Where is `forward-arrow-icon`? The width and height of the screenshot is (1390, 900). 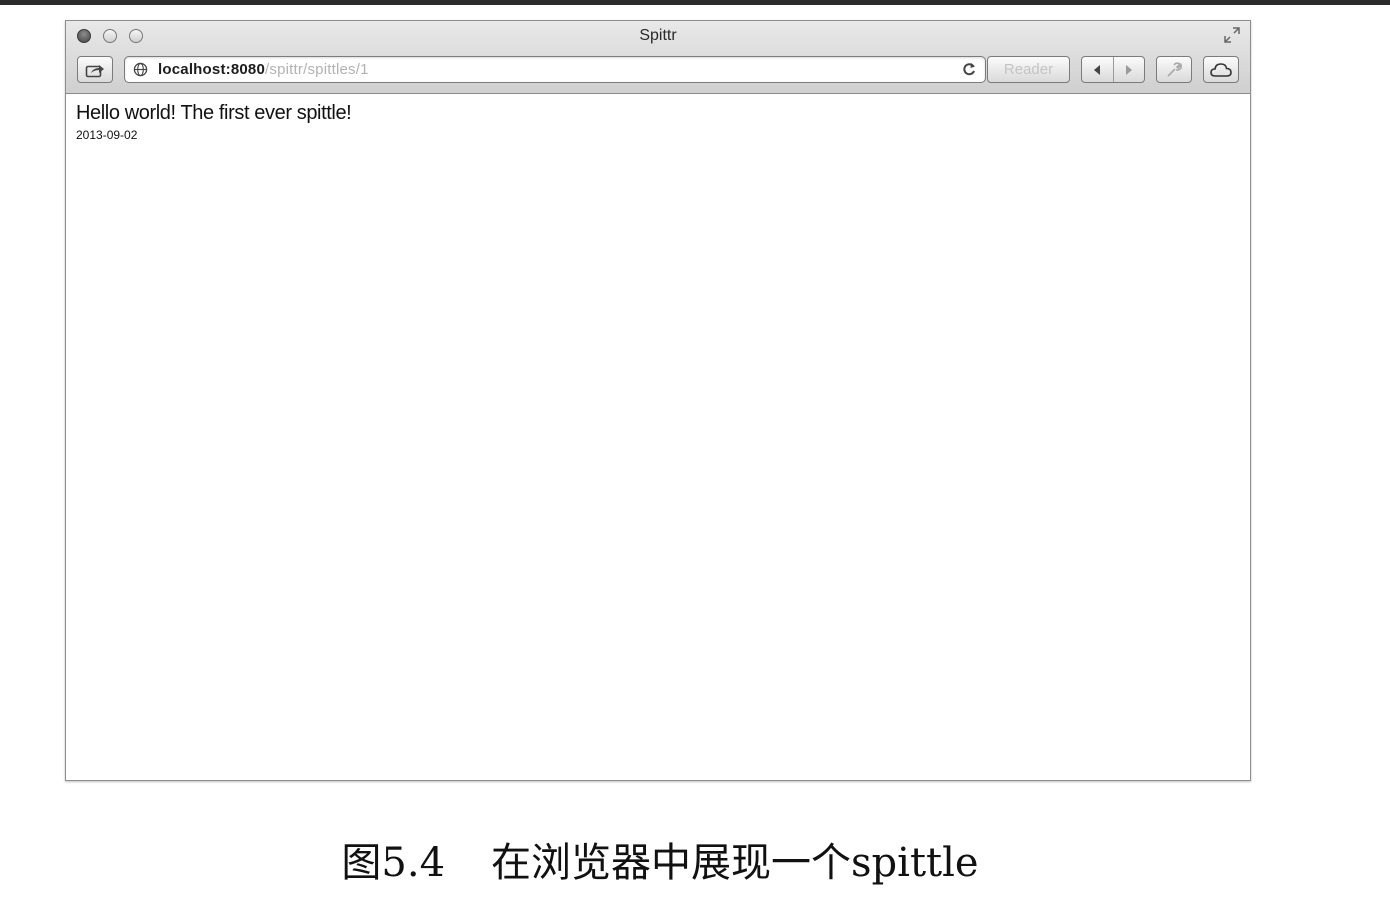 forward-arrow-icon is located at coordinates (1128, 69).